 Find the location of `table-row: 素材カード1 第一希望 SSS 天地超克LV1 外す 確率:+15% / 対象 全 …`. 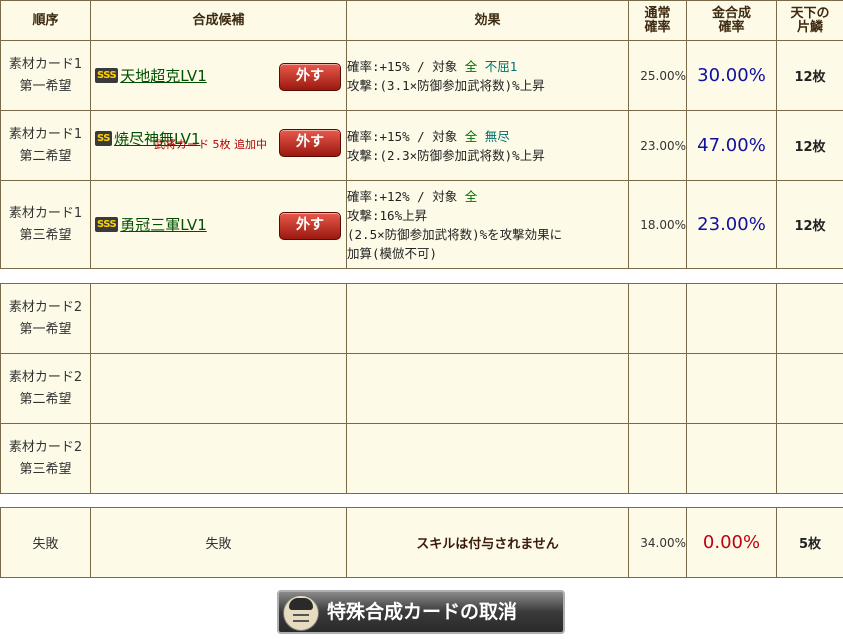

table-row: 素材カード1 第一希望 SSS 天地超克LV1 外す 確率:+15% / 対象 全 … is located at coordinates (421, 75).